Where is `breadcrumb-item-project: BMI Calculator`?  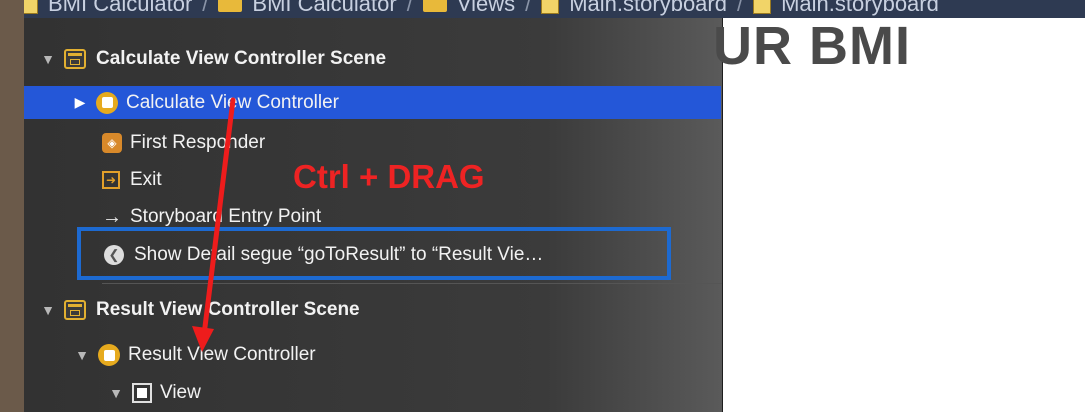
breadcrumb-item-project: BMI Calculator is located at coordinates (120, 7).